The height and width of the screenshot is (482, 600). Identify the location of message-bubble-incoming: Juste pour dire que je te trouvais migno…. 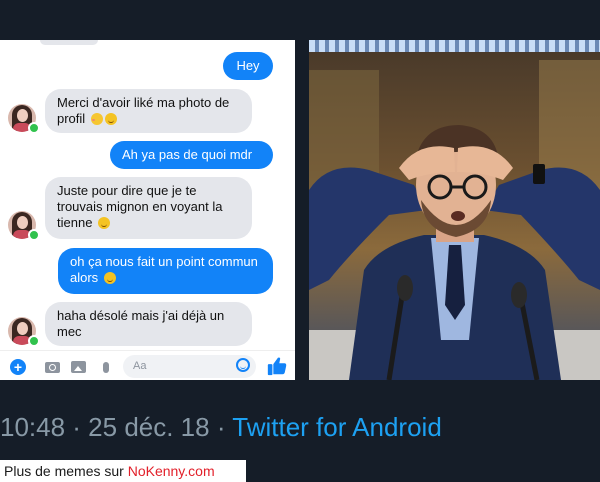
(148, 208).